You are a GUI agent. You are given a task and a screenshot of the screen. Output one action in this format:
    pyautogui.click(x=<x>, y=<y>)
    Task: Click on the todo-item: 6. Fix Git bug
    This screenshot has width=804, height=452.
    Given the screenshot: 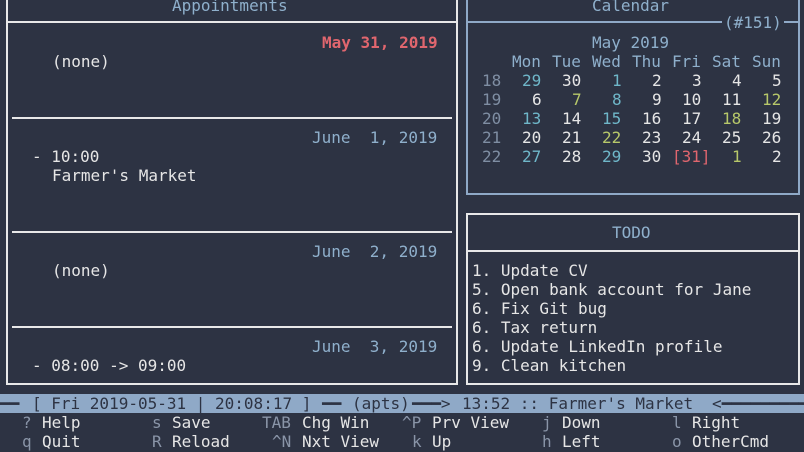 What is the action you would take?
    pyautogui.click(x=539, y=308)
    